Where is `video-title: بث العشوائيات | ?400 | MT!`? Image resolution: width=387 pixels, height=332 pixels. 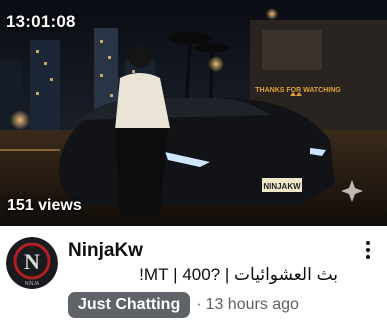 video-title: بث العشوائيات | ?400 | MT! is located at coordinates (203, 275).